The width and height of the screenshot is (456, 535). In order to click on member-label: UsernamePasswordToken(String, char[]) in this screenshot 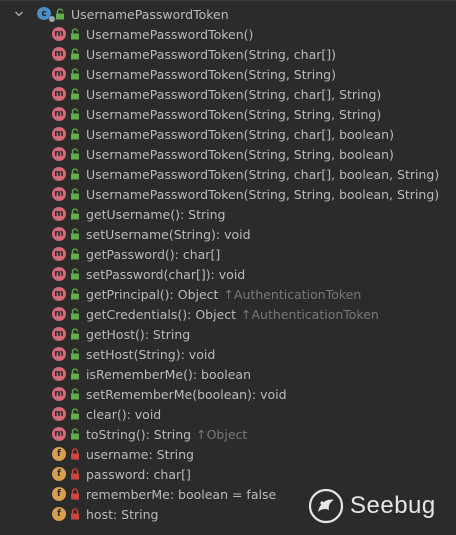, I will do `click(211, 54)`.